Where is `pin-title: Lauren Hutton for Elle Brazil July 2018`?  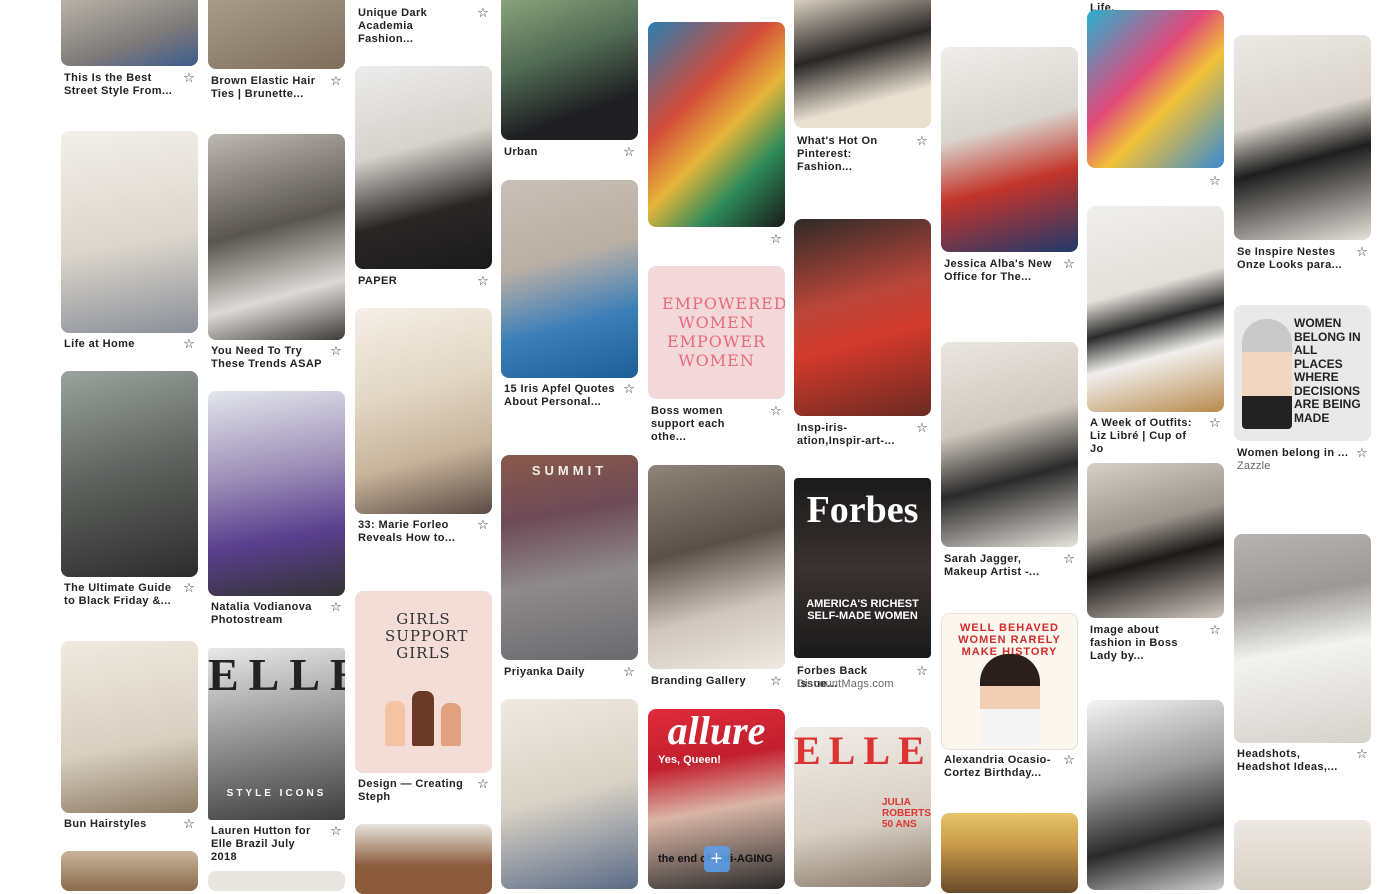
pin-title: Lauren Hutton for Elle Brazil July 2018 is located at coordinates (267, 844).